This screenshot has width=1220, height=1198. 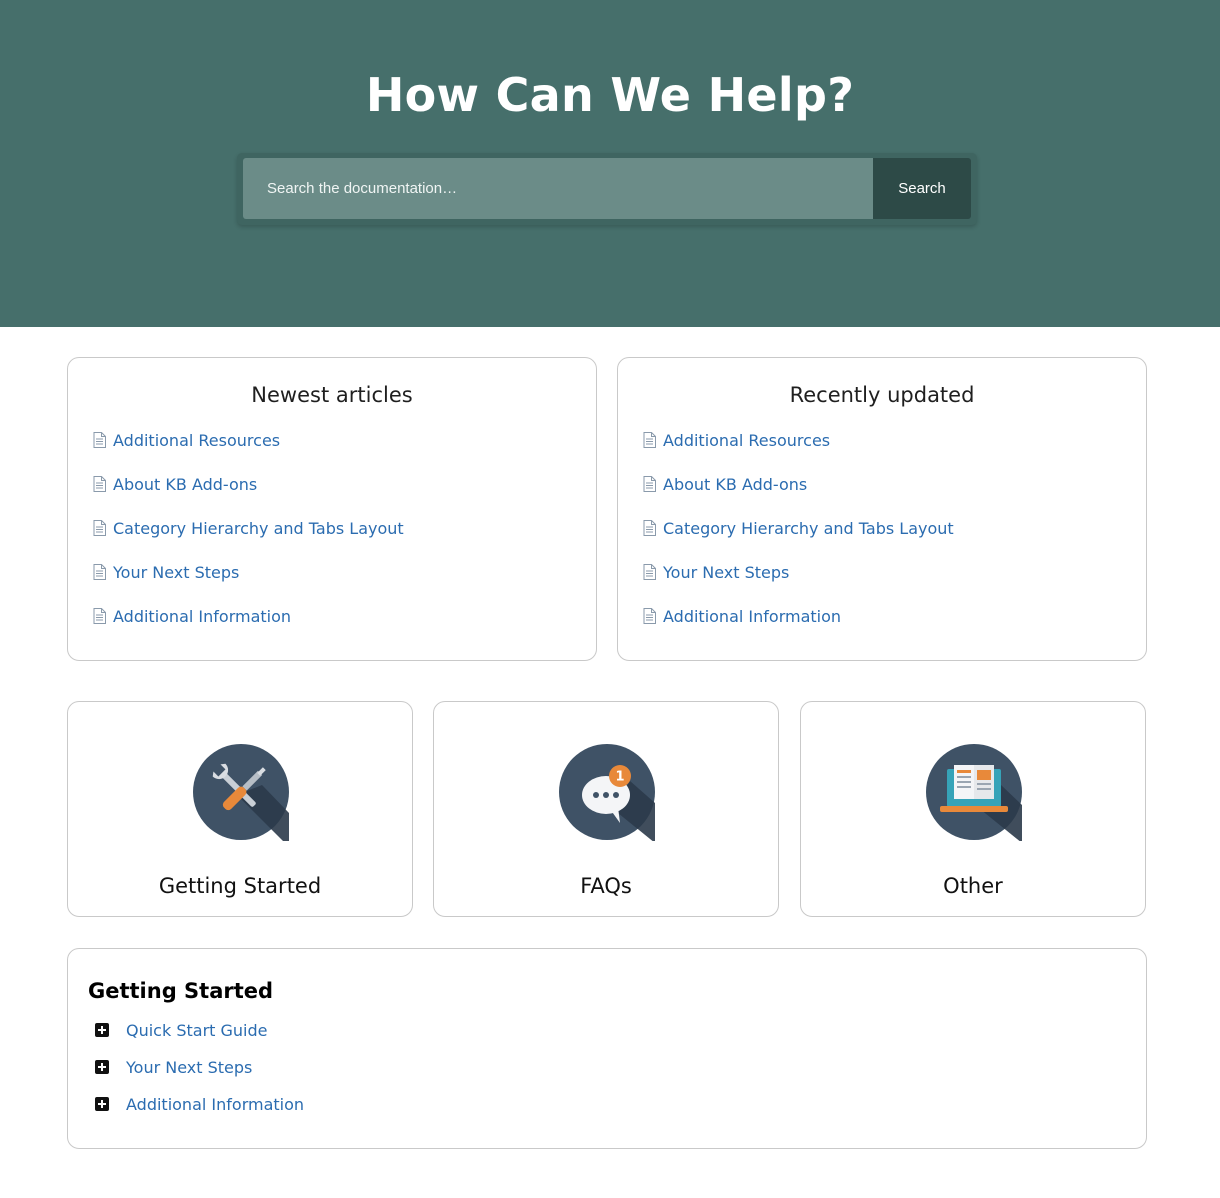 I want to click on section-article-link: Additional Information, so click(x=215, y=1104).